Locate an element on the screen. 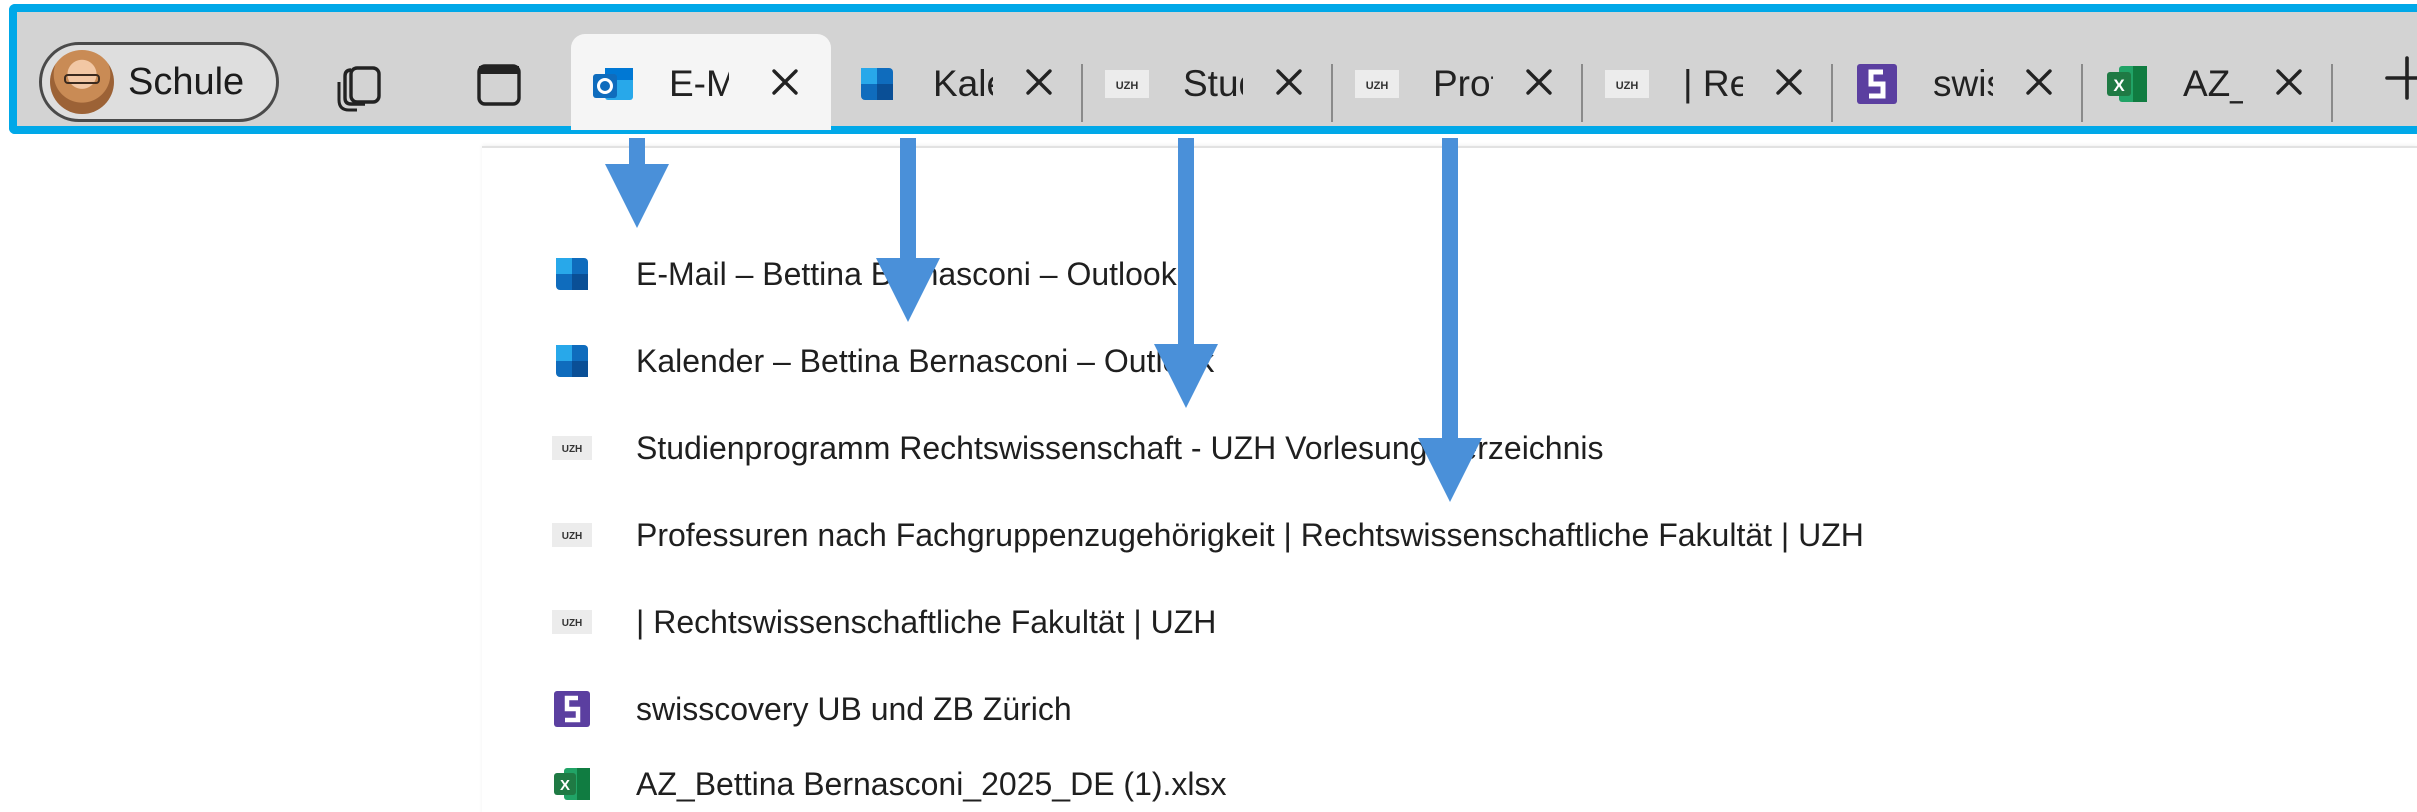 The height and width of the screenshot is (812, 2417). profile-button: Schule is located at coordinates (159, 82).